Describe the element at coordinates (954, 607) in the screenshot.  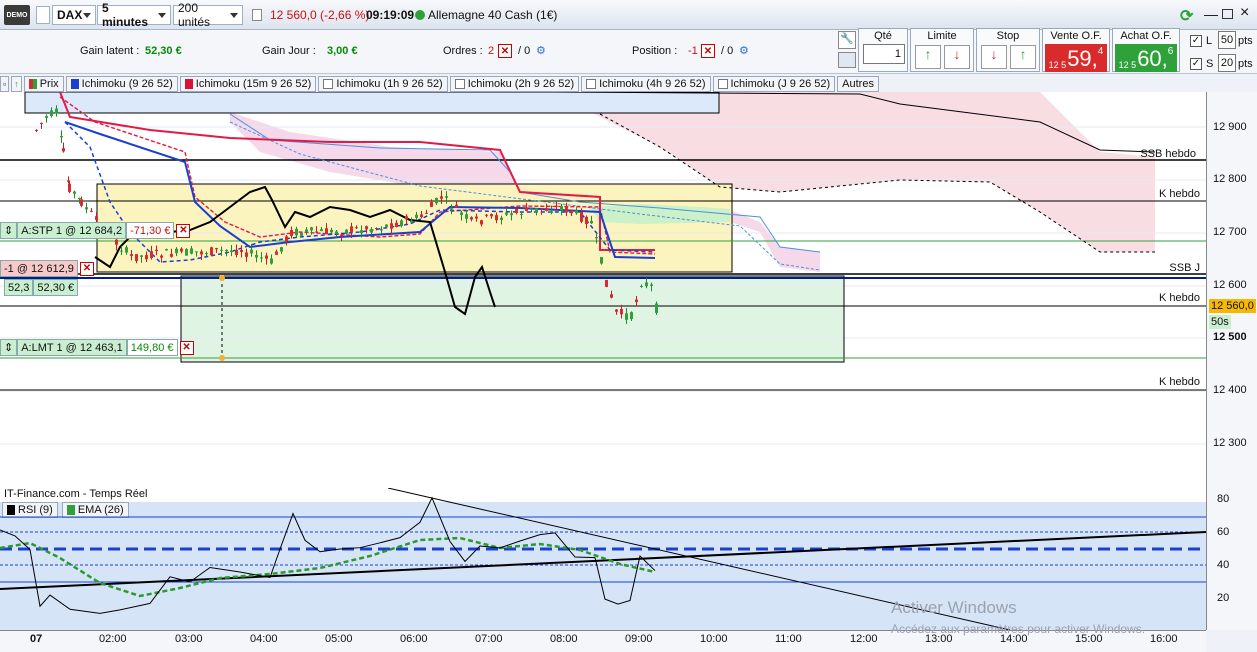
I see `activation-watermark: Activer Windows` at that location.